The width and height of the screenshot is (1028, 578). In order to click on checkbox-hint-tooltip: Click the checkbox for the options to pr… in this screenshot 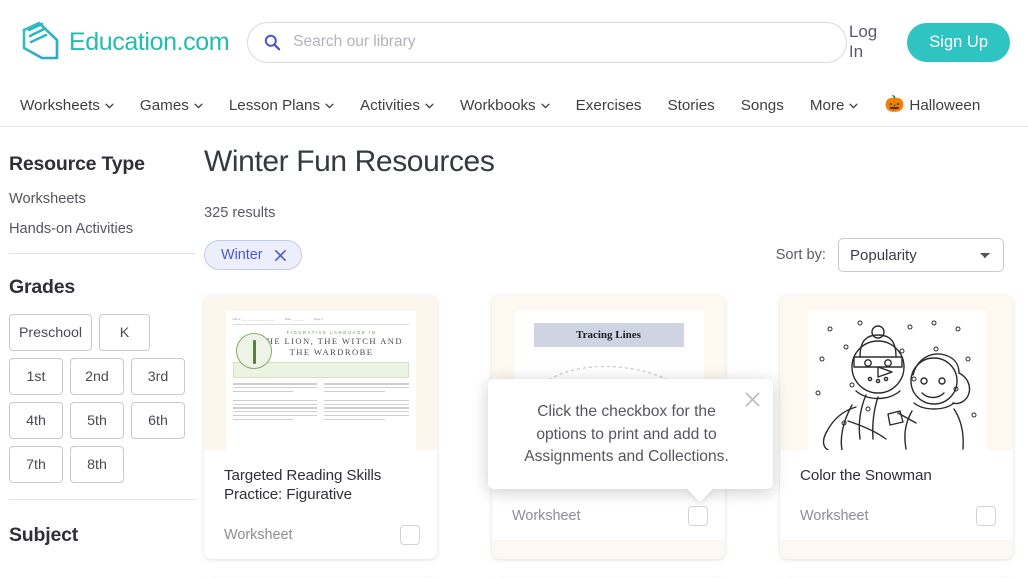, I will do `click(630, 440)`.